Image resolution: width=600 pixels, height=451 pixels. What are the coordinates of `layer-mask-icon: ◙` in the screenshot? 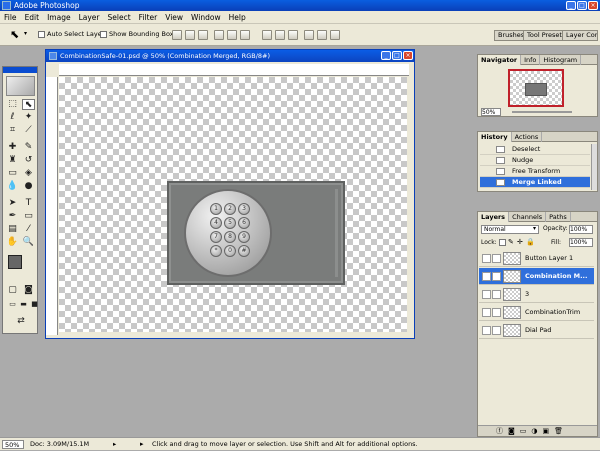 It's located at (514, 431).